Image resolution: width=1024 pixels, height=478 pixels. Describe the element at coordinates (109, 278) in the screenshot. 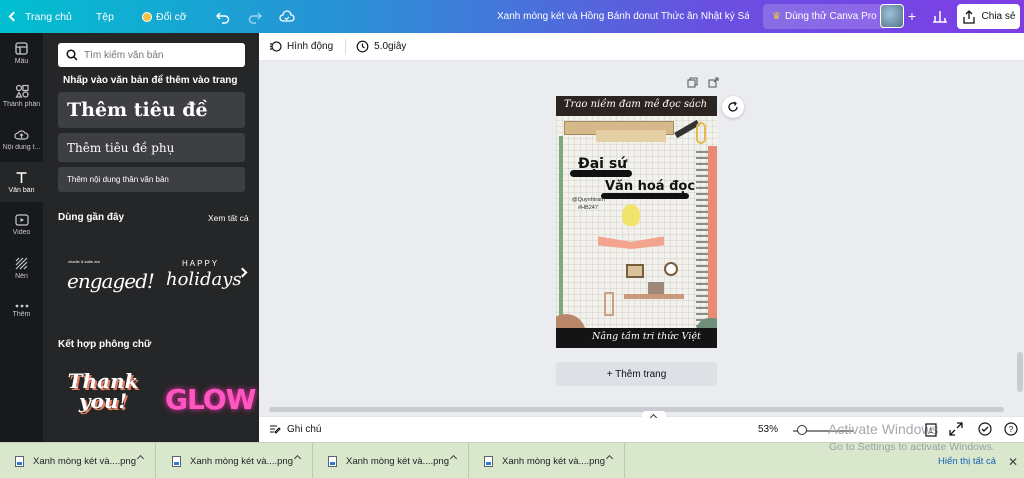

I see `text-sample-engaged: charlie & katie are engaged!` at that location.